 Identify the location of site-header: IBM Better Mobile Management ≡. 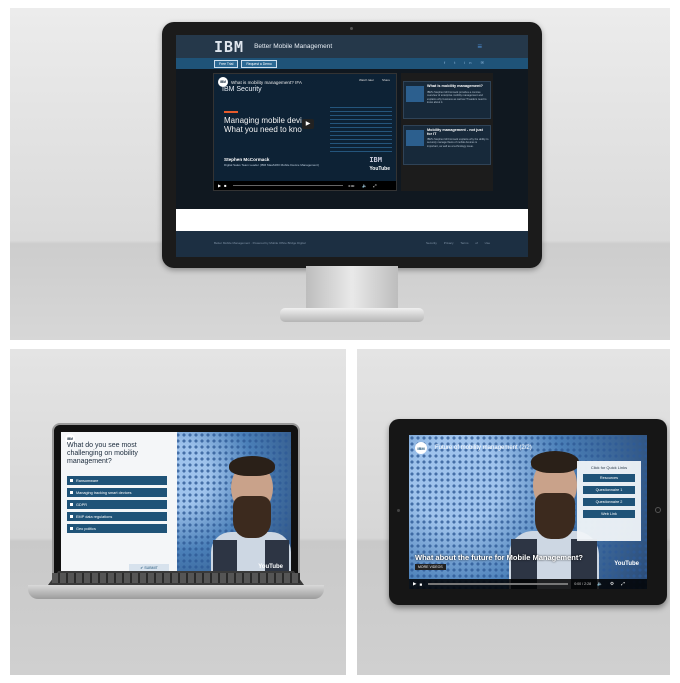
(352, 46).